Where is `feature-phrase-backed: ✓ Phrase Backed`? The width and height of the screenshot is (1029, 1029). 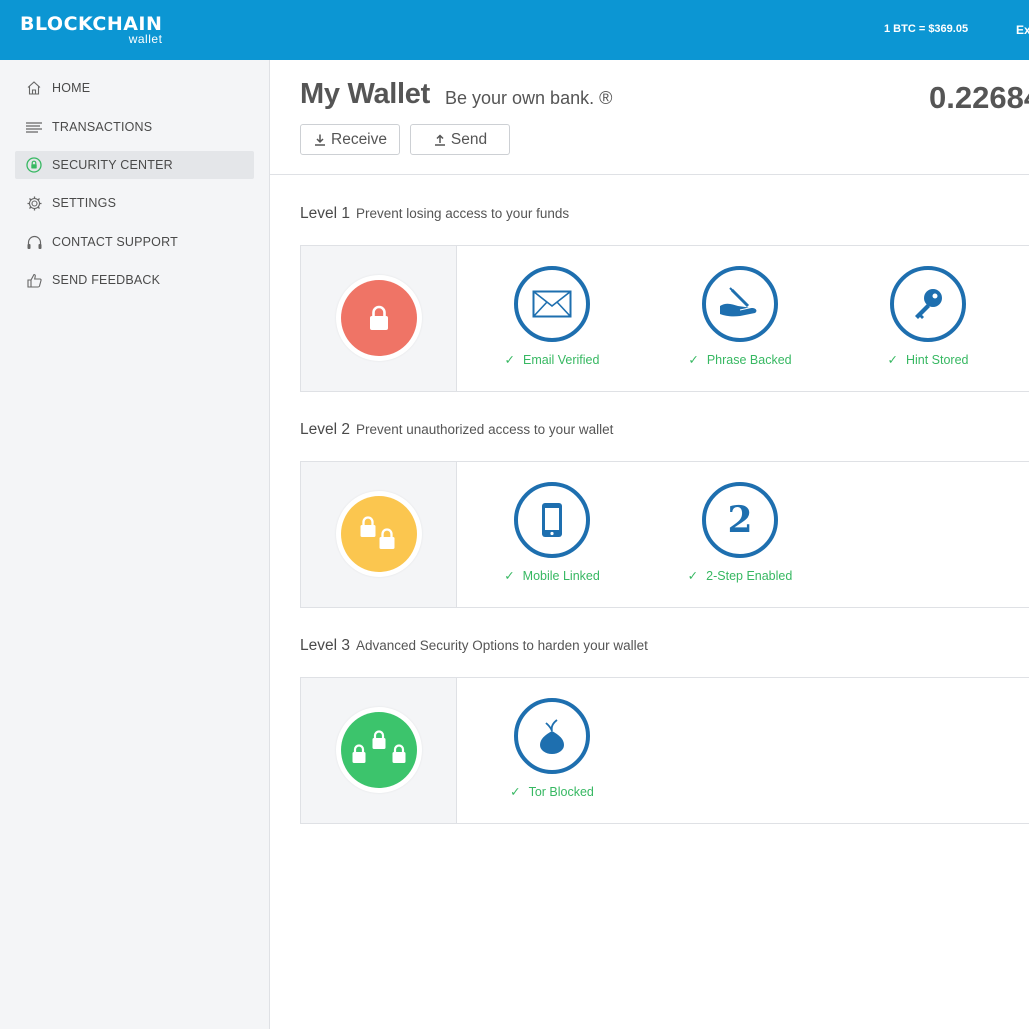
feature-phrase-backed: ✓ Phrase Backed is located at coordinates (740, 321).